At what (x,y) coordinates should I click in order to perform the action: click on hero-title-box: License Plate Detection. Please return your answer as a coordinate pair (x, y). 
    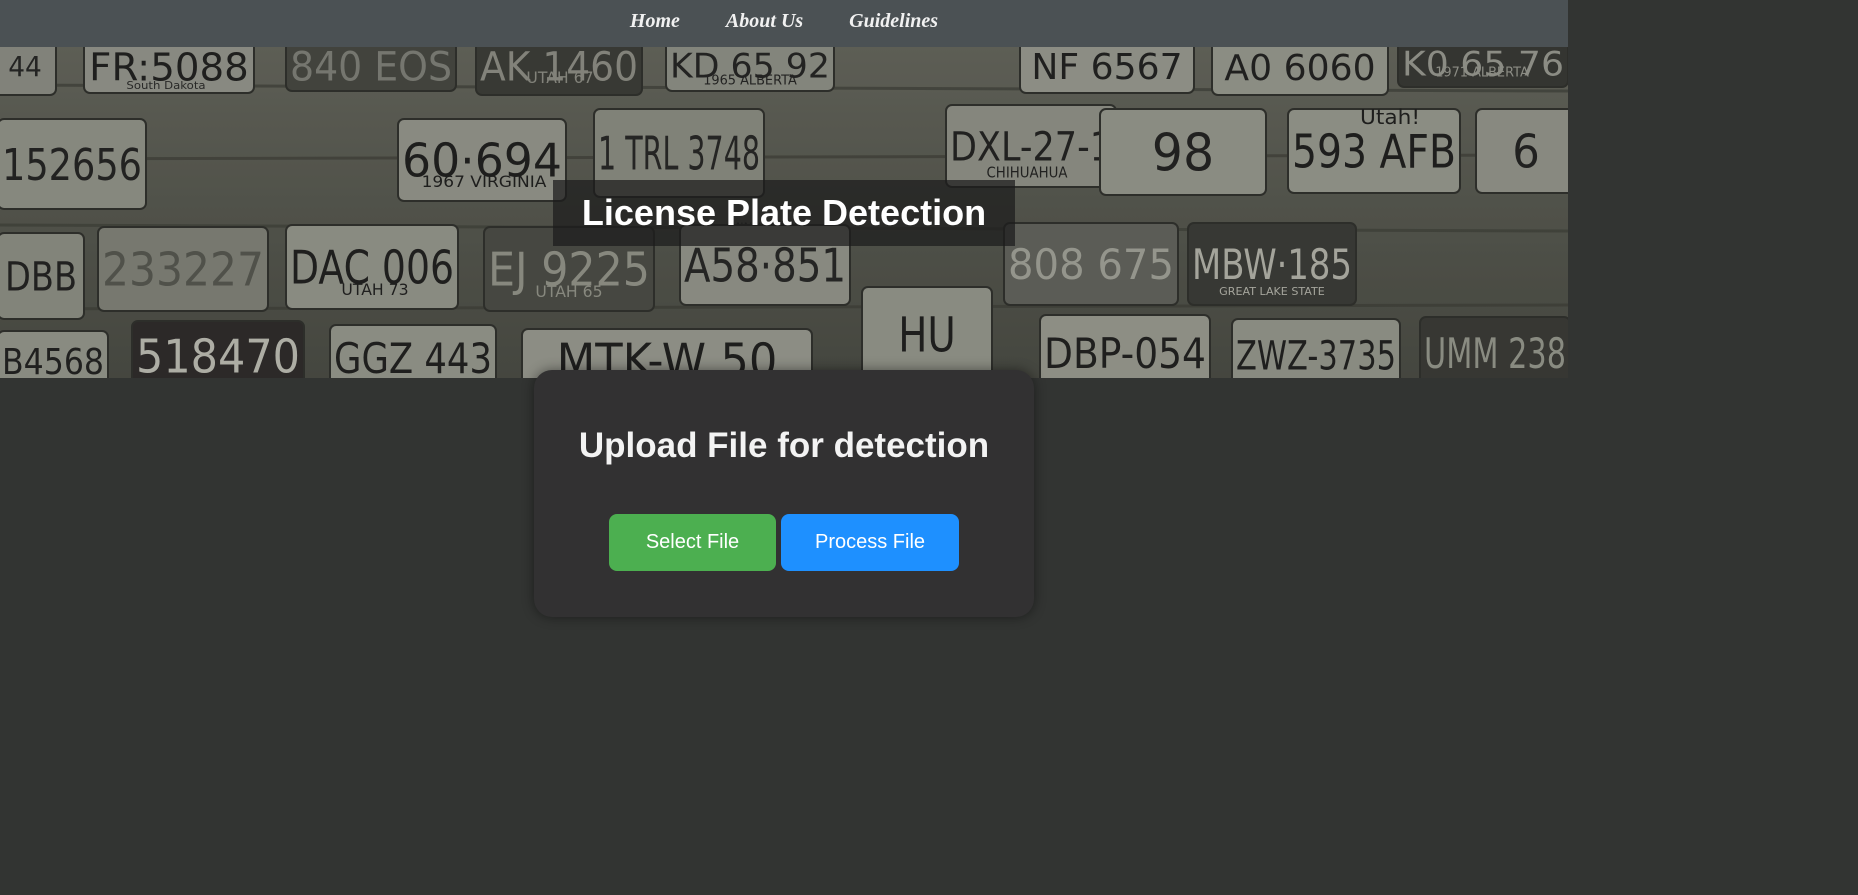
    Looking at the image, I should click on (784, 213).